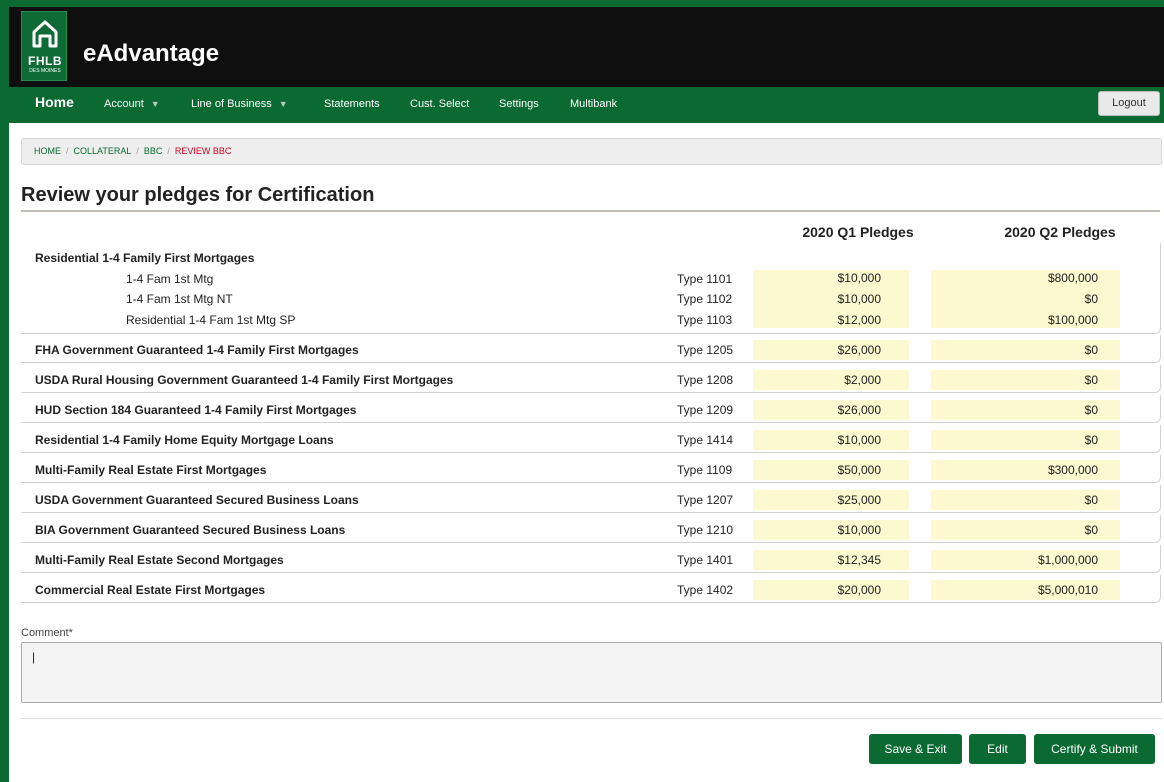  I want to click on fhlb-logo: FHLB DES MOINES, so click(44, 46).